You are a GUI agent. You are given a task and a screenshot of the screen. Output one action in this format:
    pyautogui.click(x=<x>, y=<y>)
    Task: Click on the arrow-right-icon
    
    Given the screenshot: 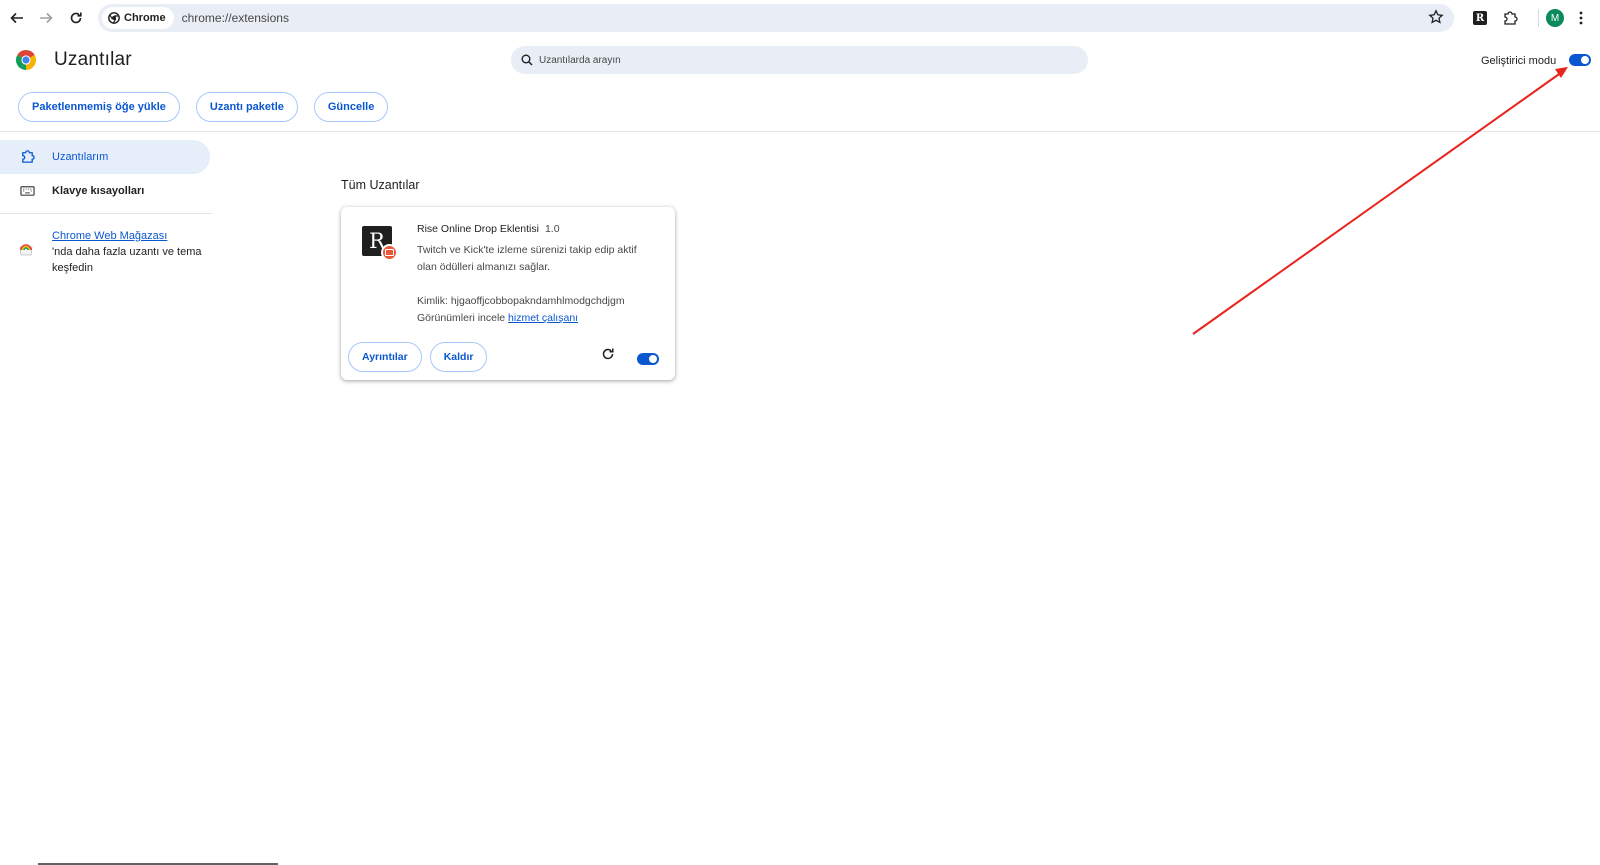 What is the action you would take?
    pyautogui.click(x=46, y=18)
    